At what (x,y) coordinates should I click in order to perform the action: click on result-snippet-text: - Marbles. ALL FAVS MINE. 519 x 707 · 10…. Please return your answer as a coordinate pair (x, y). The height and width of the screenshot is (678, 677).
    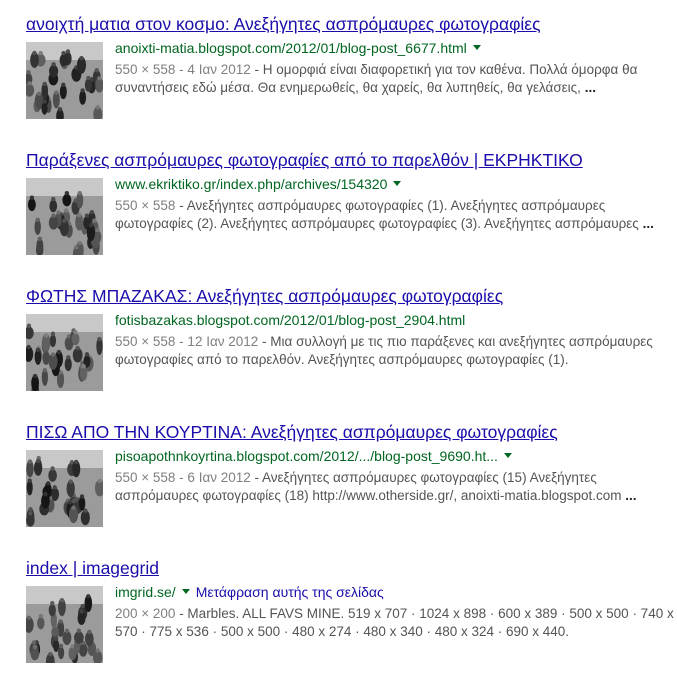
    Looking at the image, I should click on (394, 623).